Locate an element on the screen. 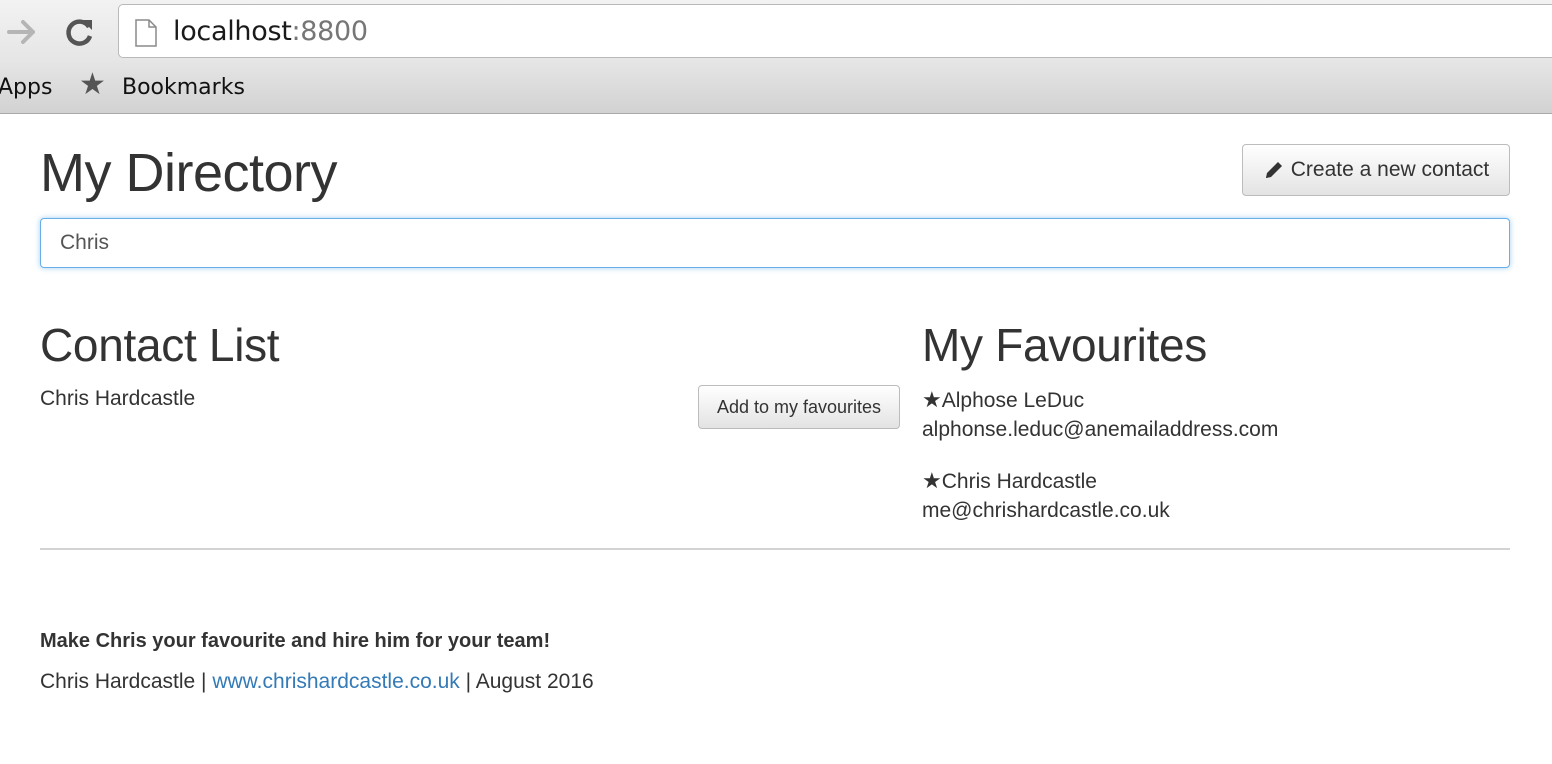 This screenshot has height=764, width=1552. reload-icon is located at coordinates (79, 32).